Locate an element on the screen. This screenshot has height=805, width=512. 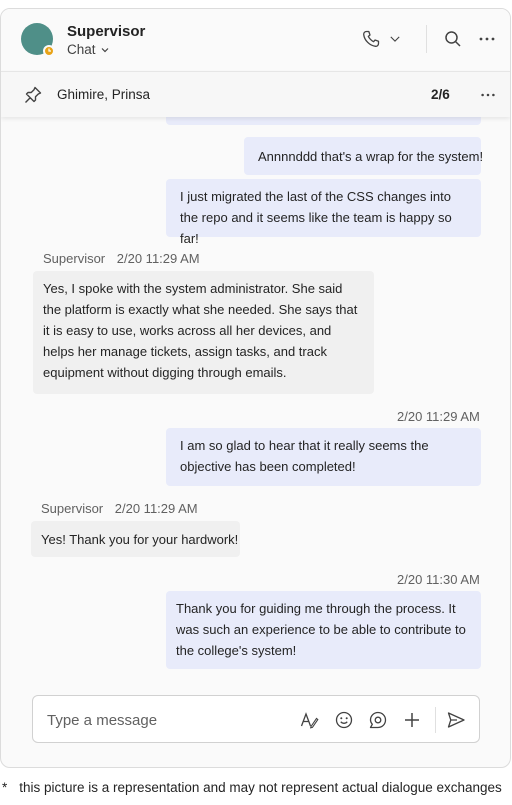
pinned-more-button is located at coordinates (488, 95).